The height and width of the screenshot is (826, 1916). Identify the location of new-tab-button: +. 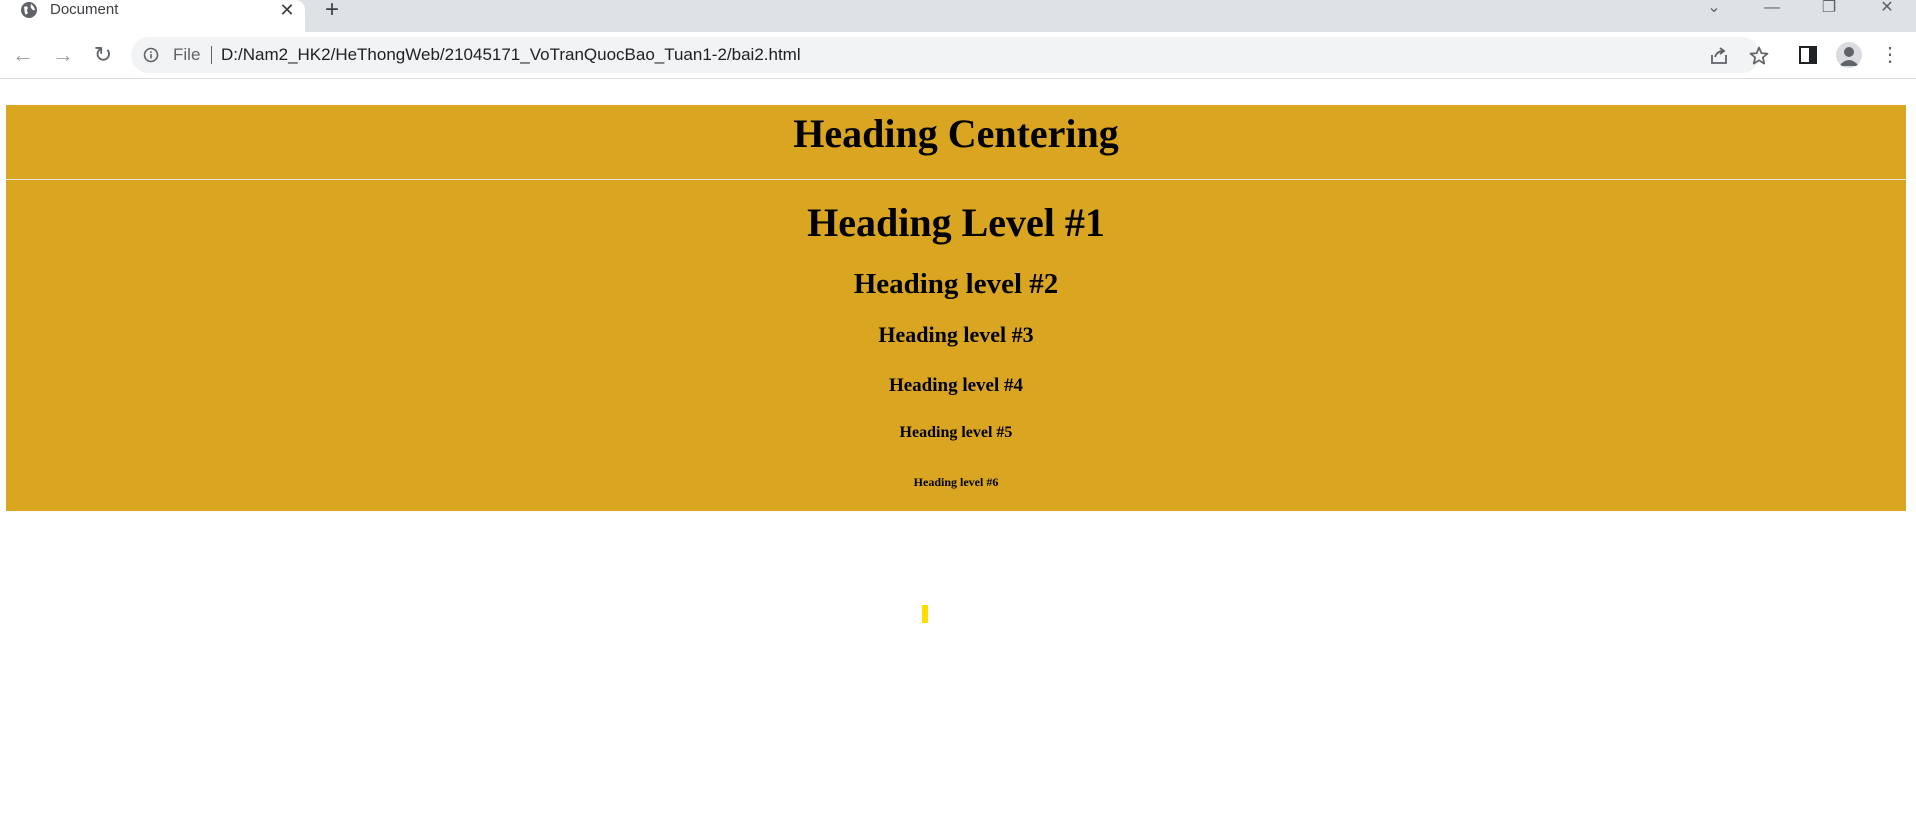
(332, 11).